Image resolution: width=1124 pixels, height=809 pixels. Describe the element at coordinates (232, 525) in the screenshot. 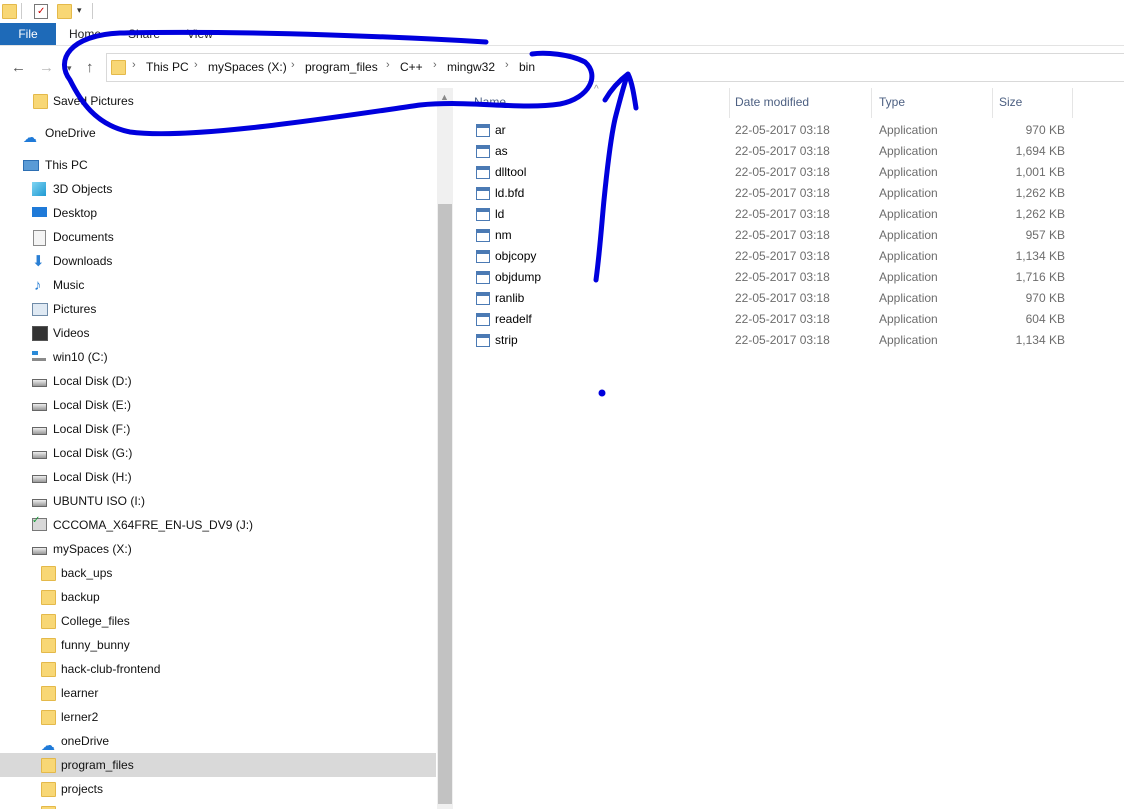

I see `nav-item-cccoma-dvd: ✓ CCCOMA_X64FRE_EN-US_DV9 (J:)` at that location.